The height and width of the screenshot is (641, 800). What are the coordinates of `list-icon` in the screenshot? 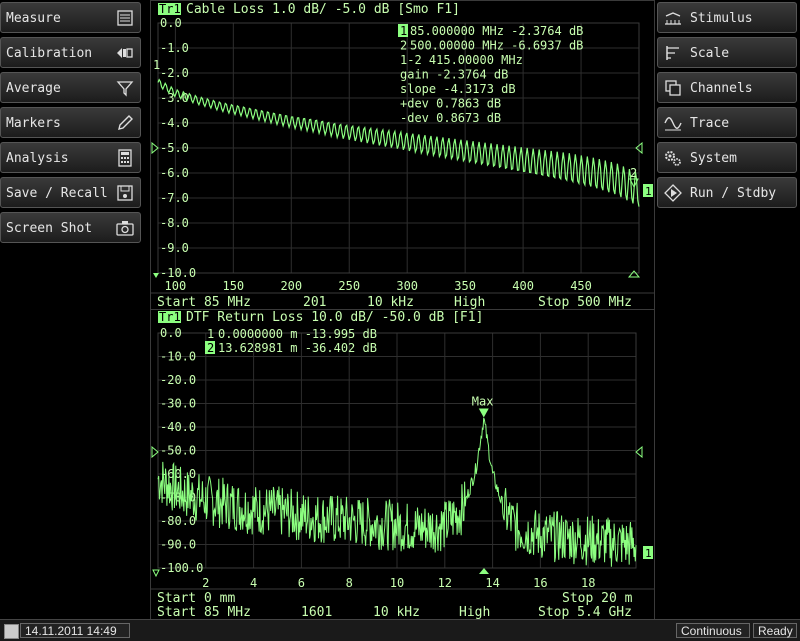 It's located at (125, 18).